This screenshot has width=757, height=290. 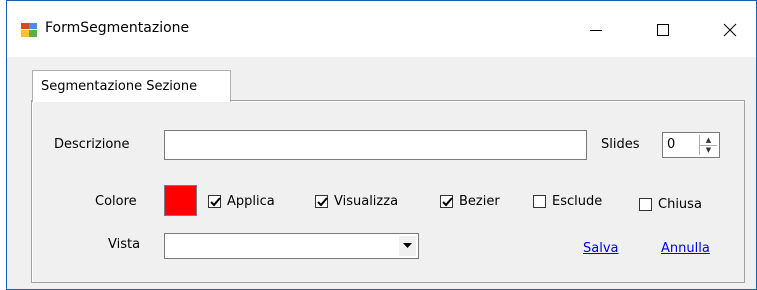 I want to click on close-icon, so click(x=730, y=30).